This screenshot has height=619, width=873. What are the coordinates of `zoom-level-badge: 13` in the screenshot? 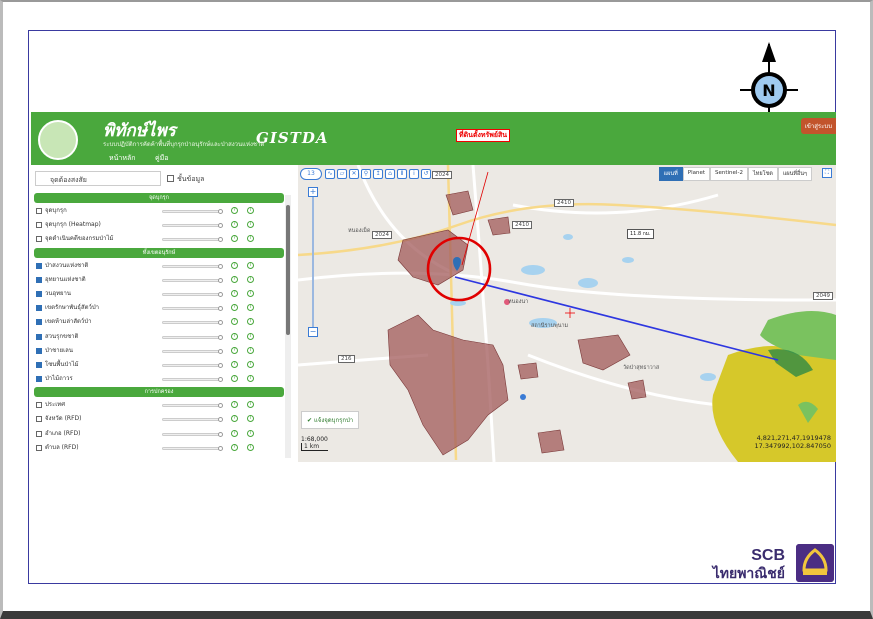 It's located at (311, 174).